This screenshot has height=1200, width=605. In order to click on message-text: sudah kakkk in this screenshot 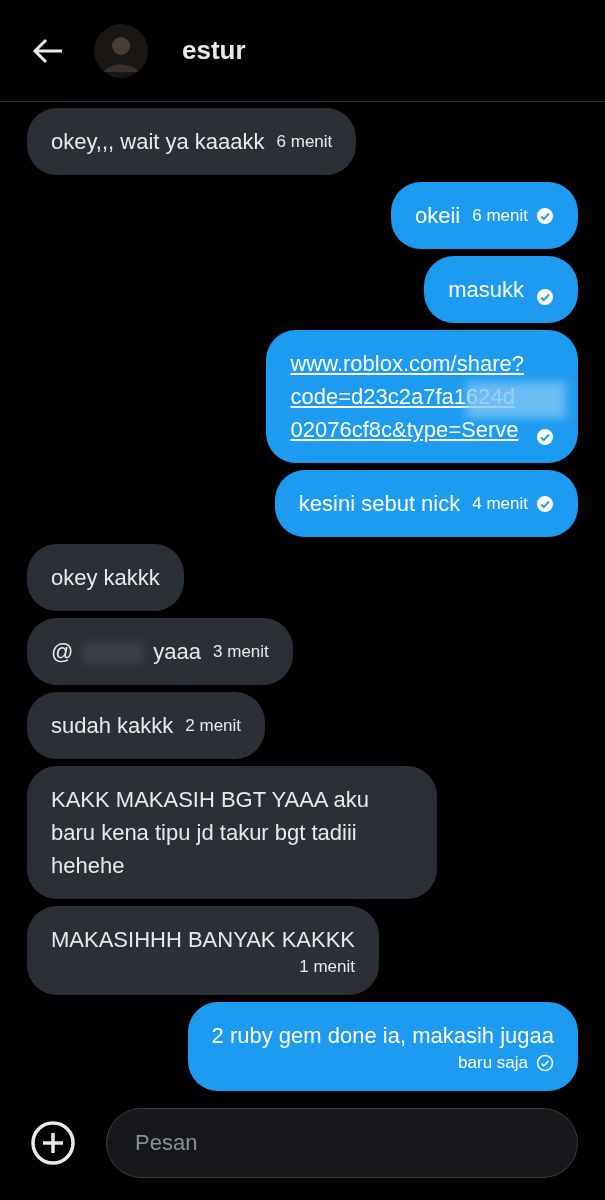, I will do `click(112, 725)`.